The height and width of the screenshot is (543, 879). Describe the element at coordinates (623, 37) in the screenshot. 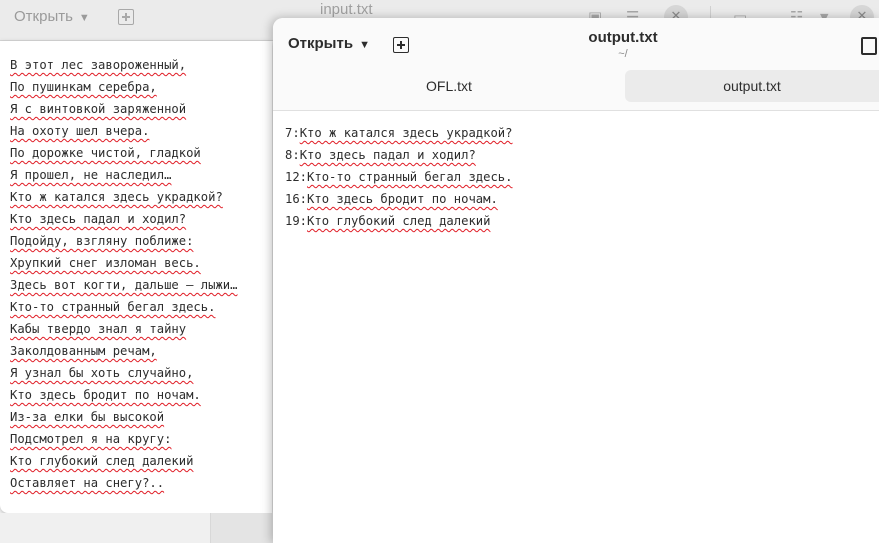

I see `window-title: output.txt` at that location.